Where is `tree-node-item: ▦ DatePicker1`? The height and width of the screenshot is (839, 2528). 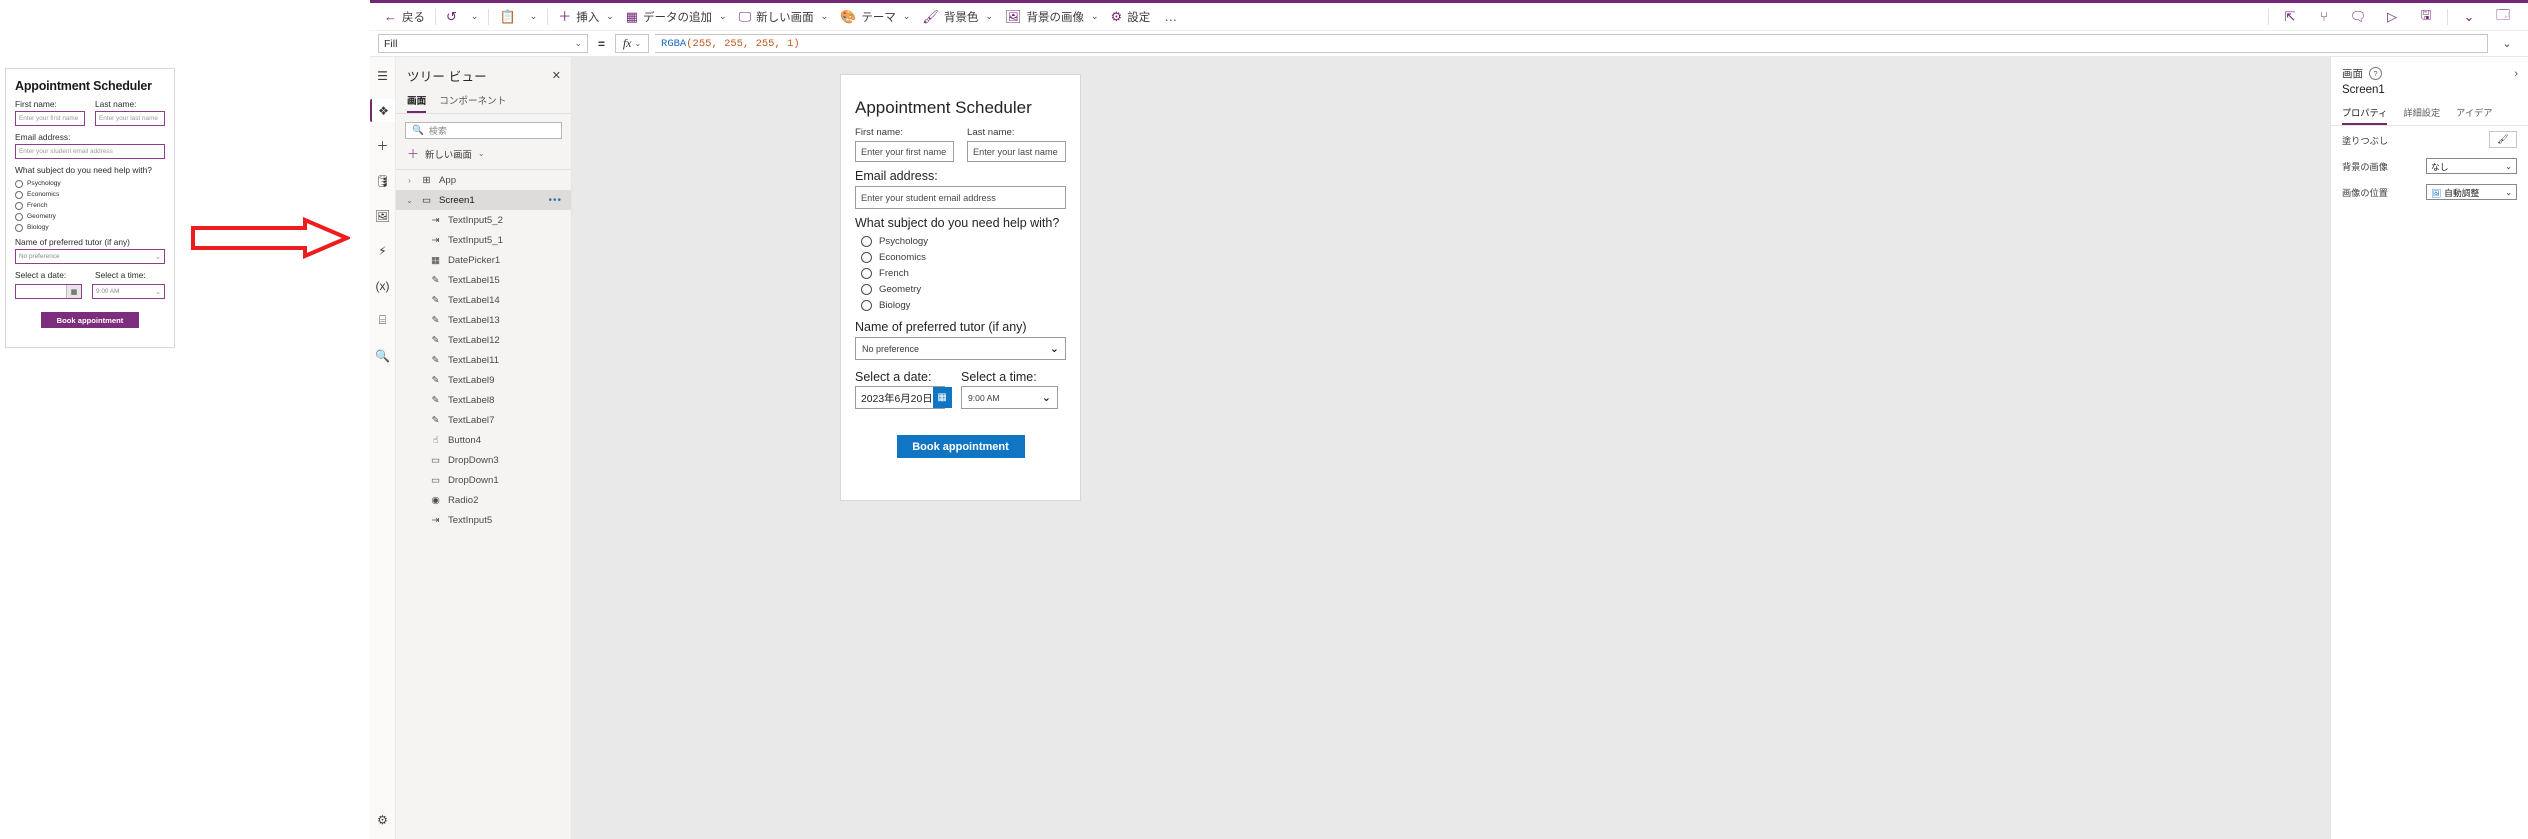
tree-node-item: ▦ DatePicker1 is located at coordinates (483, 260).